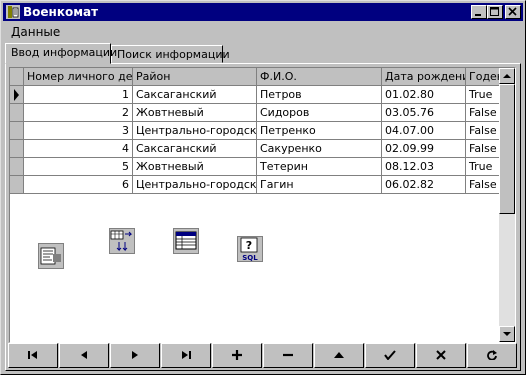  I want to click on cancel-edit-button, so click(441, 355).